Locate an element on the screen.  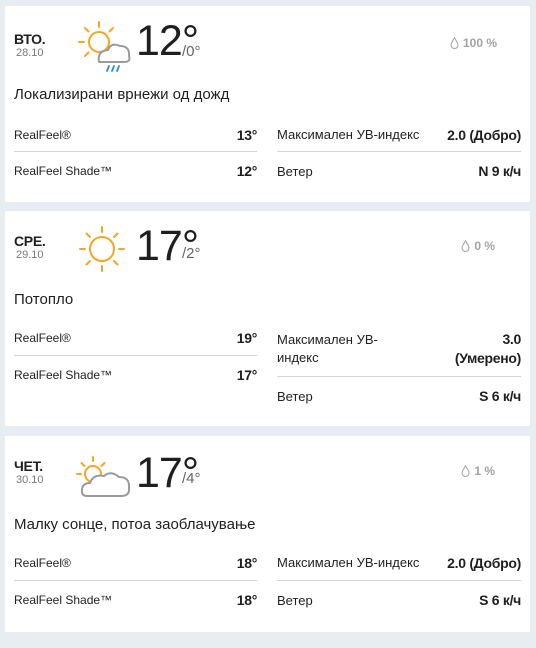
day-name: ВТО. is located at coordinates (30, 39).